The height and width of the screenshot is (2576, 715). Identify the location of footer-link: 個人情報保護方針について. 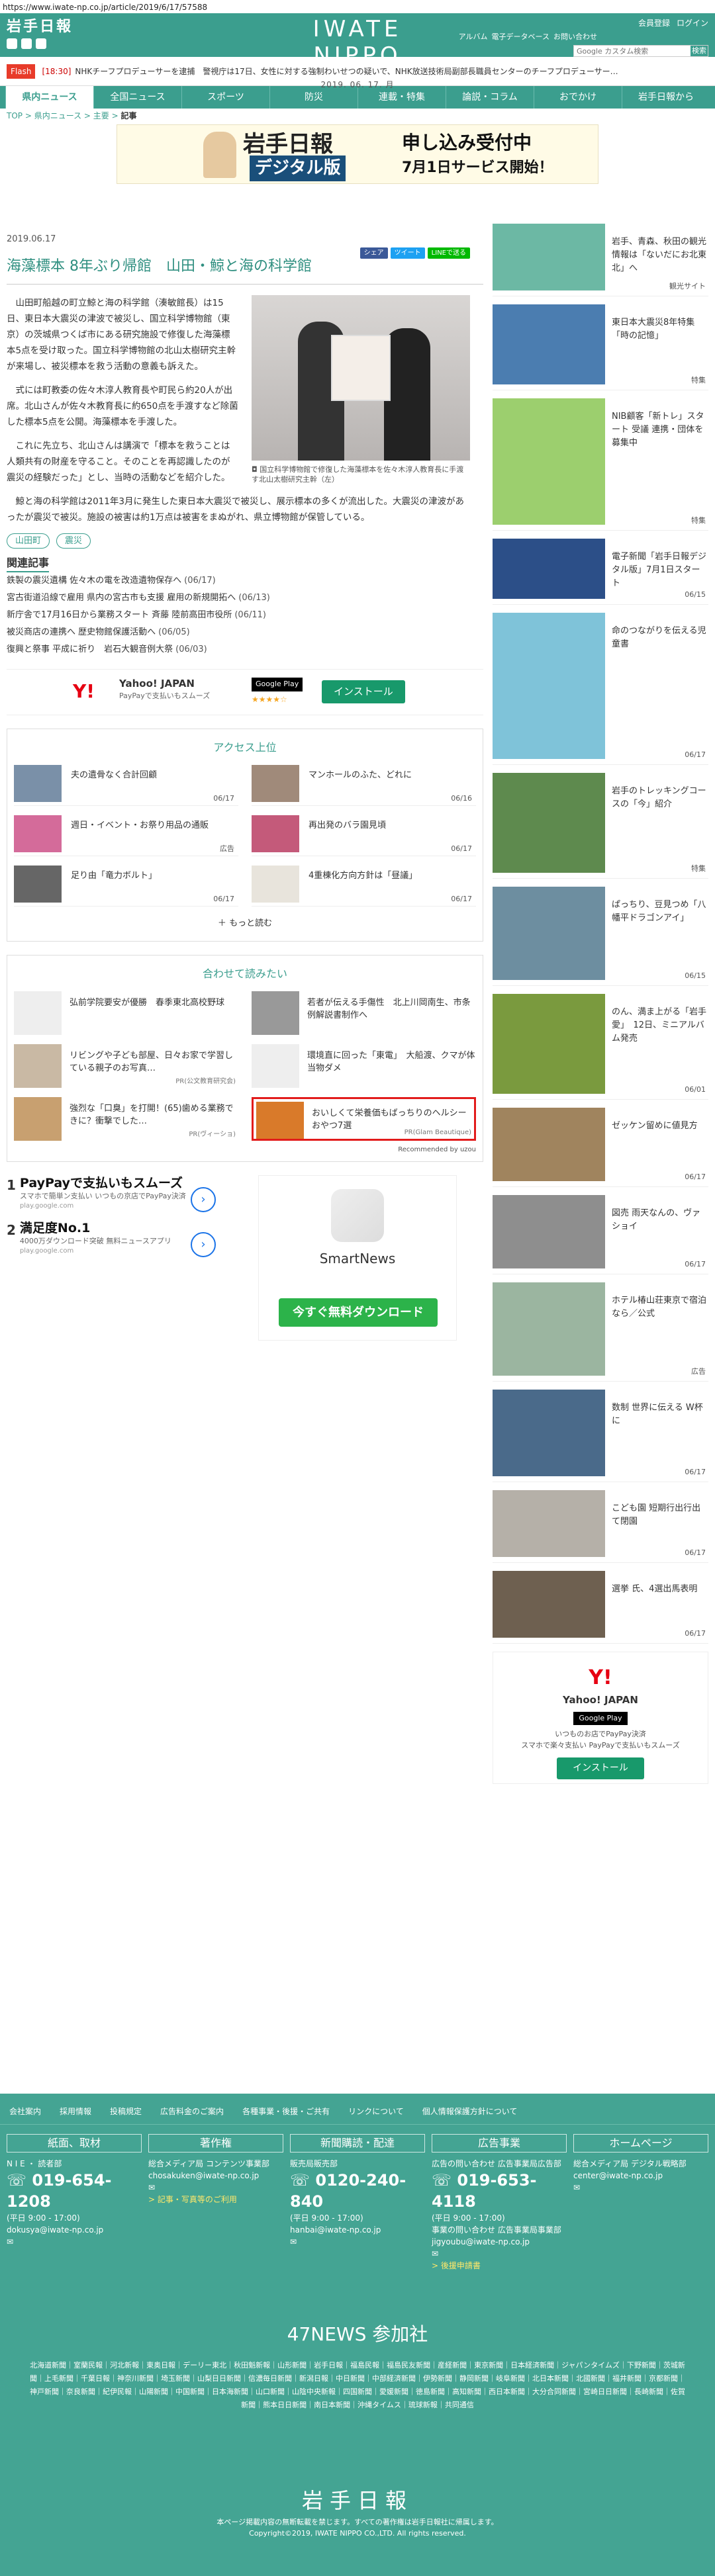
(470, 2111).